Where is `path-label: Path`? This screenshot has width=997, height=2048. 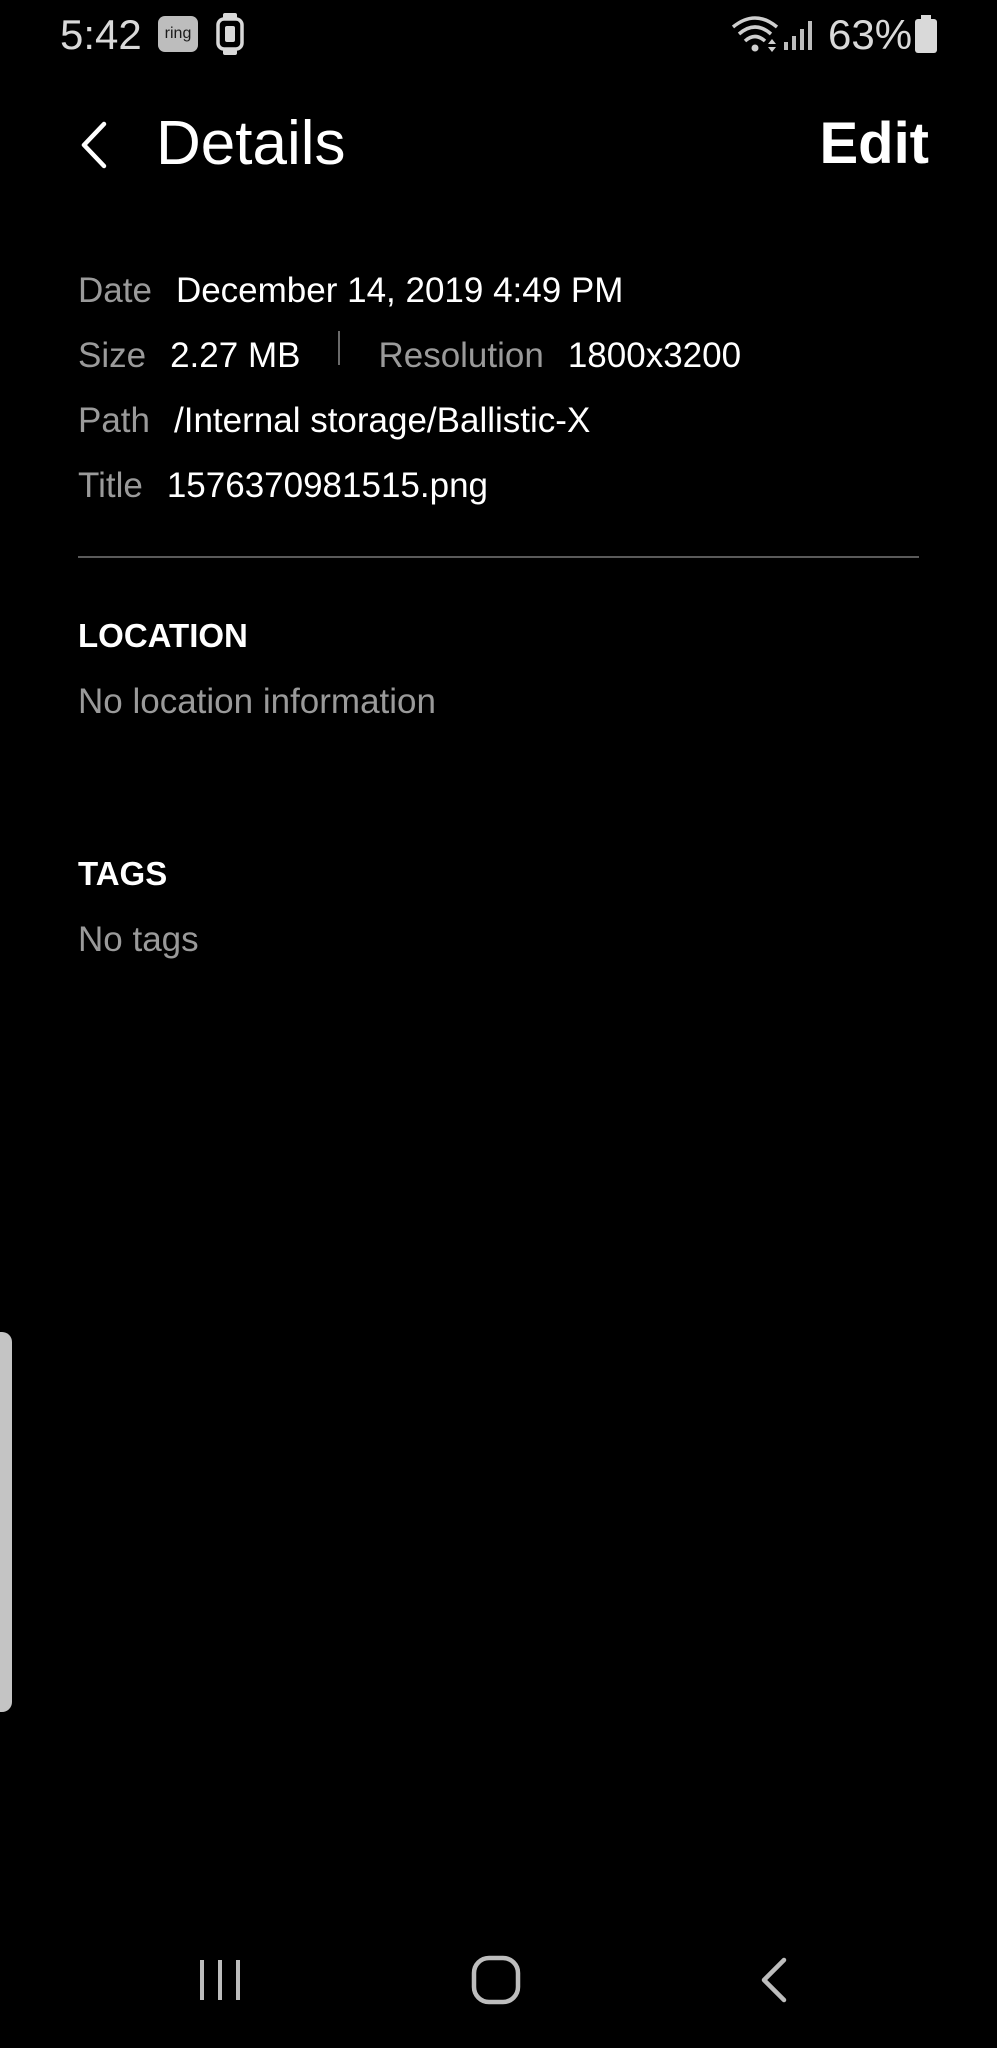 path-label: Path is located at coordinates (114, 420).